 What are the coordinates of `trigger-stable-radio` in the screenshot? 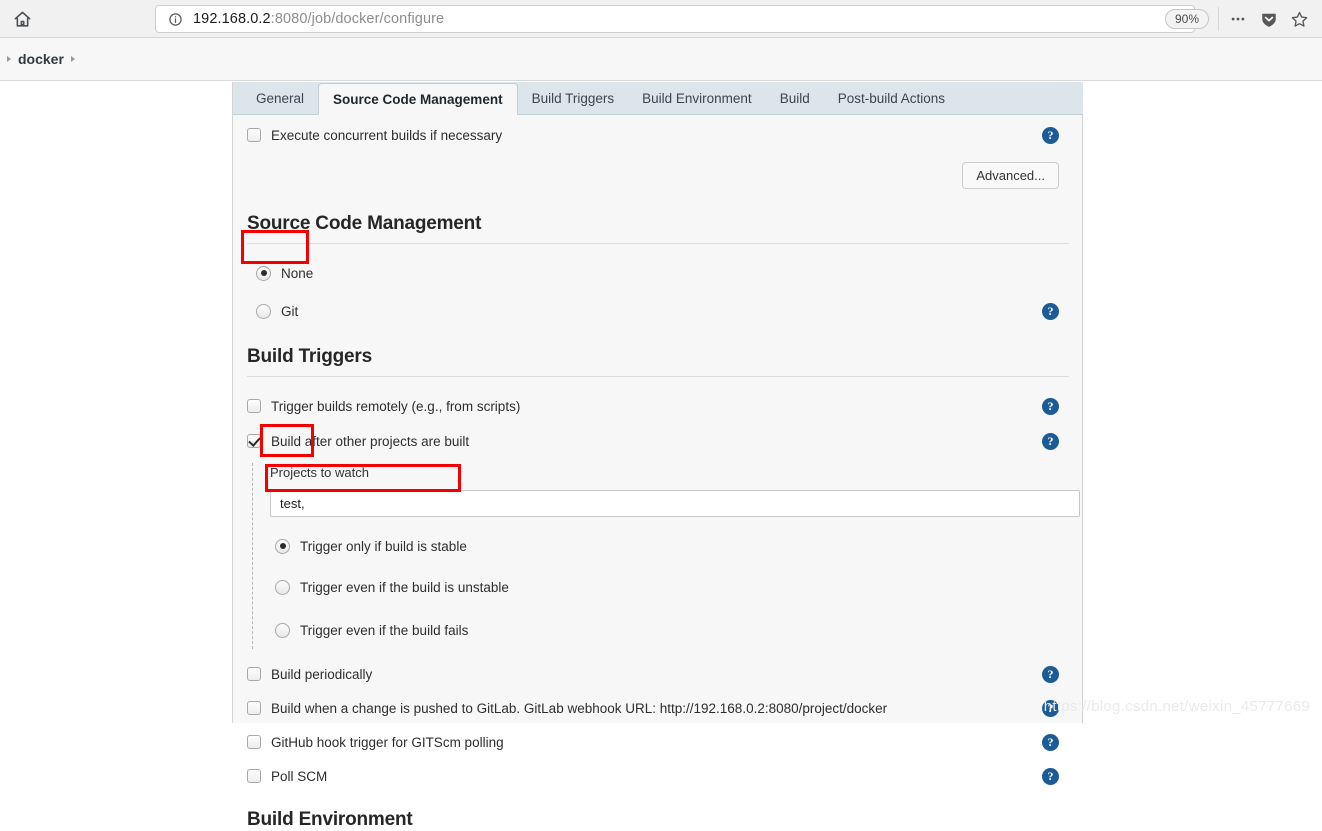 It's located at (282, 546).